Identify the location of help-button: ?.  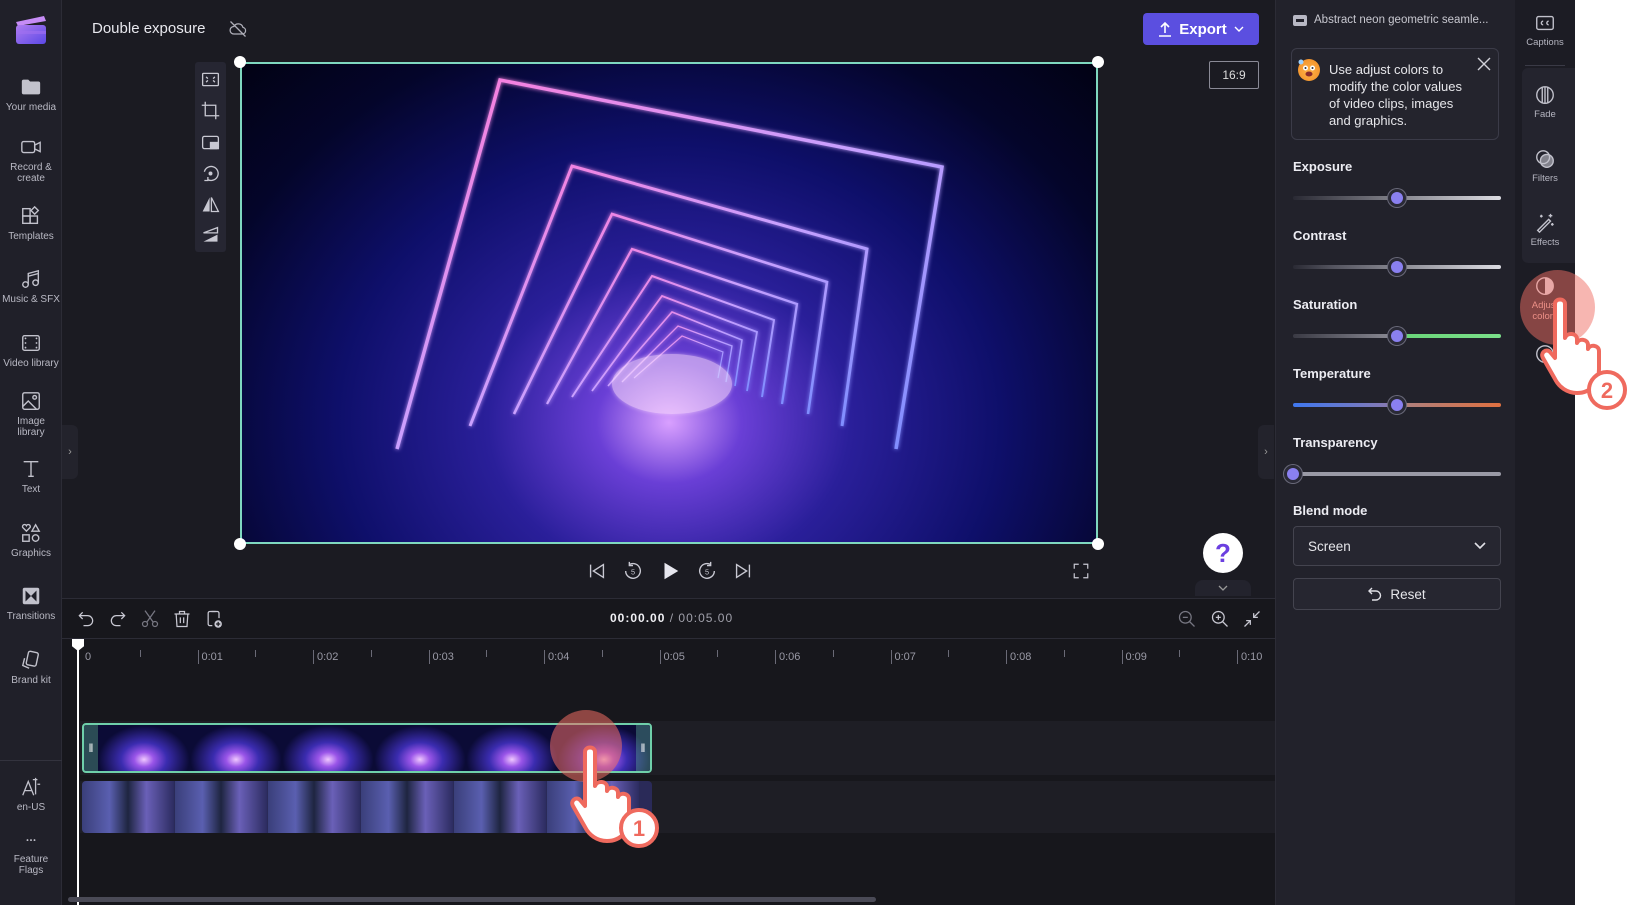
(1223, 553).